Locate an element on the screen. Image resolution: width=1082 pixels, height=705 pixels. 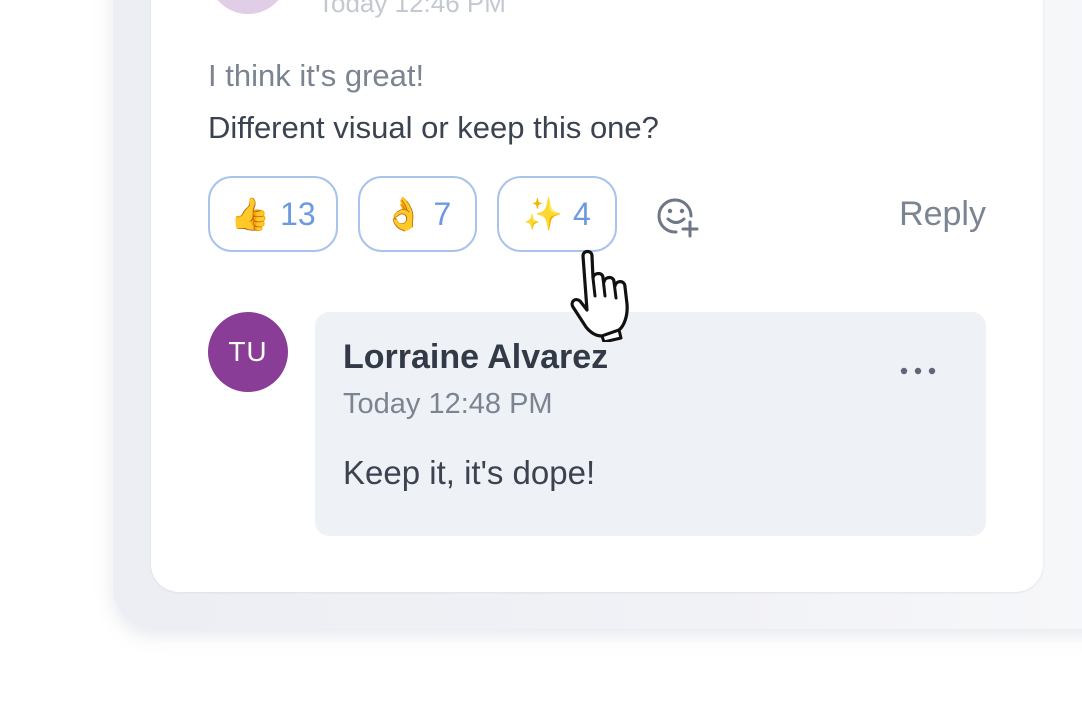
reply-author-name: Lorraine Alvarez is located at coordinates (476, 357).